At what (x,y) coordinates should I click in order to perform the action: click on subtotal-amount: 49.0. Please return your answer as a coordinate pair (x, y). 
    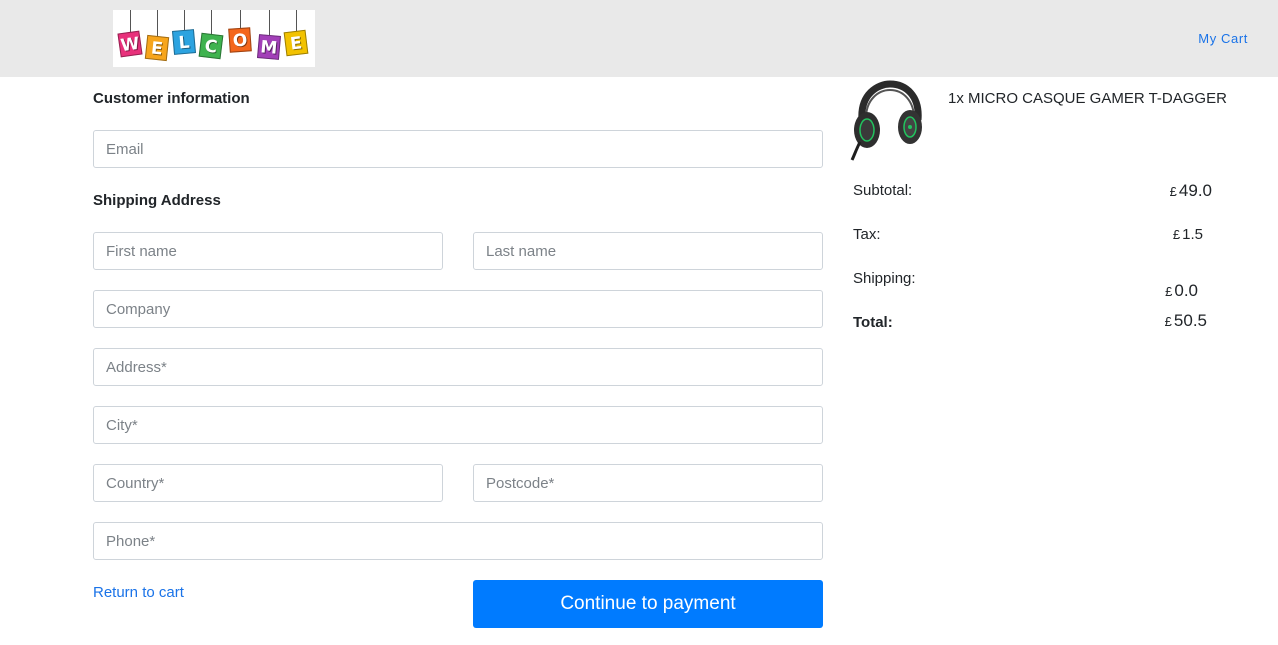
    Looking at the image, I should click on (1195, 190).